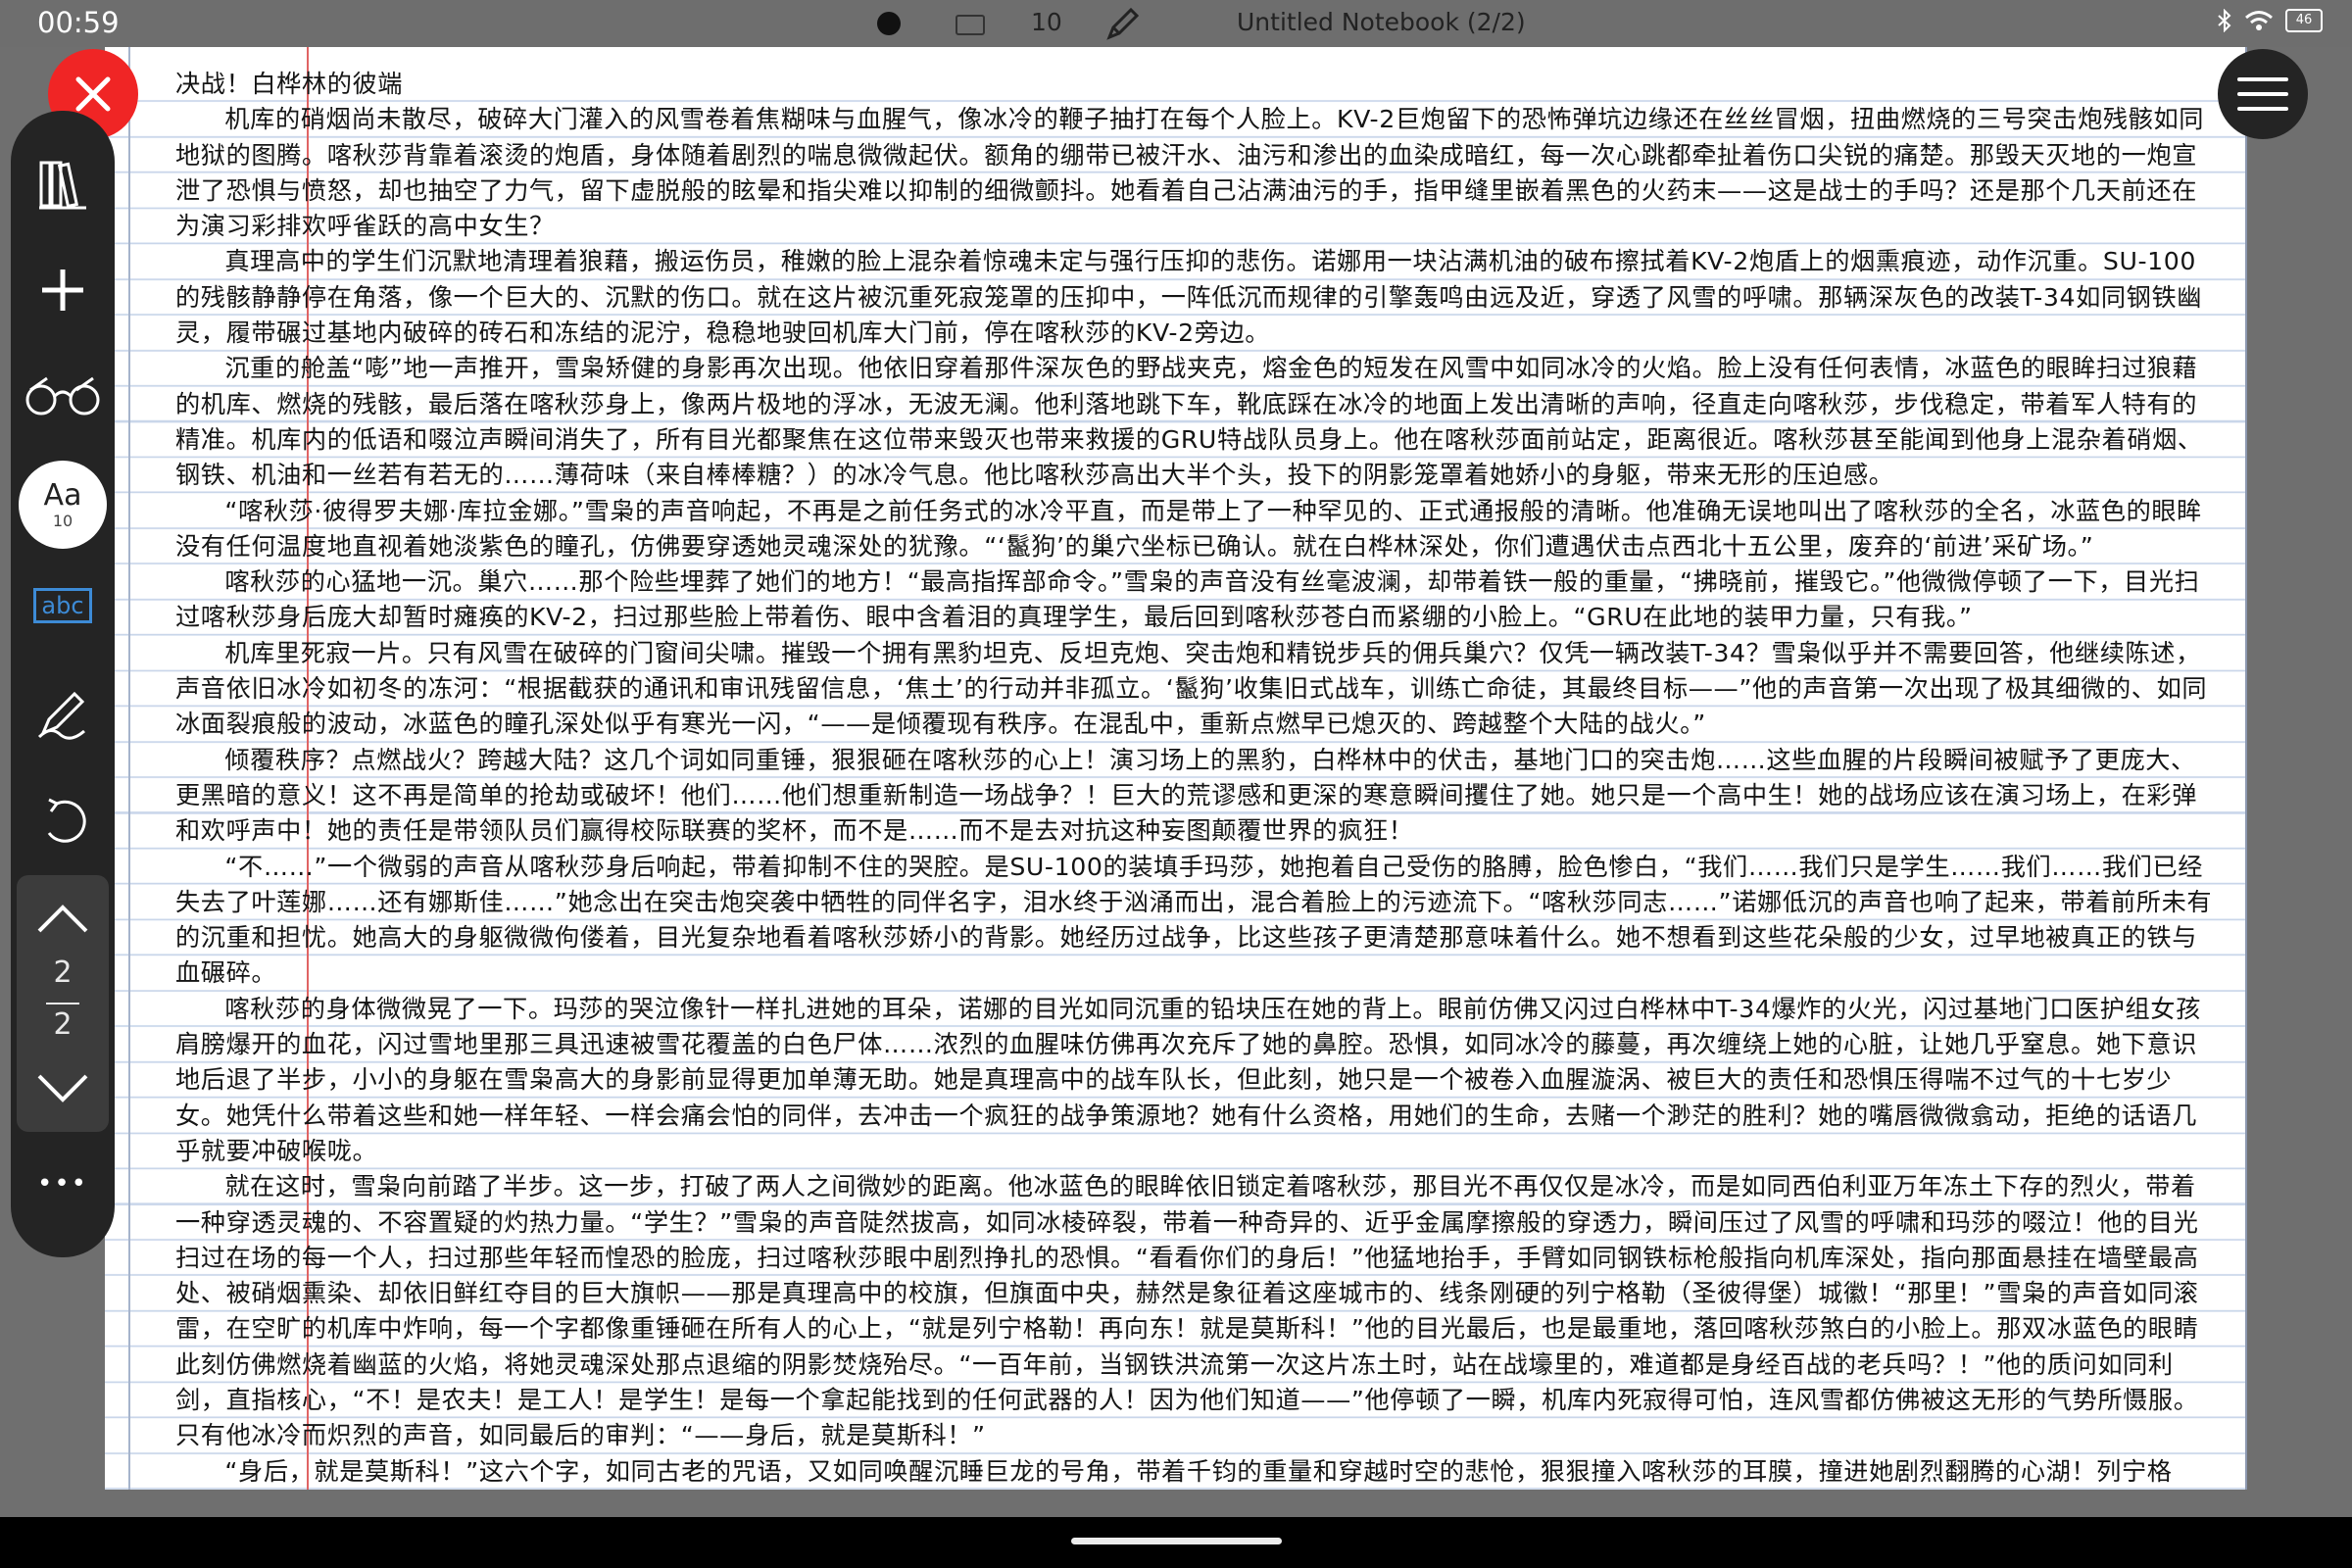 Image resolution: width=2352 pixels, height=1568 pixels. Describe the element at coordinates (78, 22) in the screenshot. I see `clock: 00:59` at that location.